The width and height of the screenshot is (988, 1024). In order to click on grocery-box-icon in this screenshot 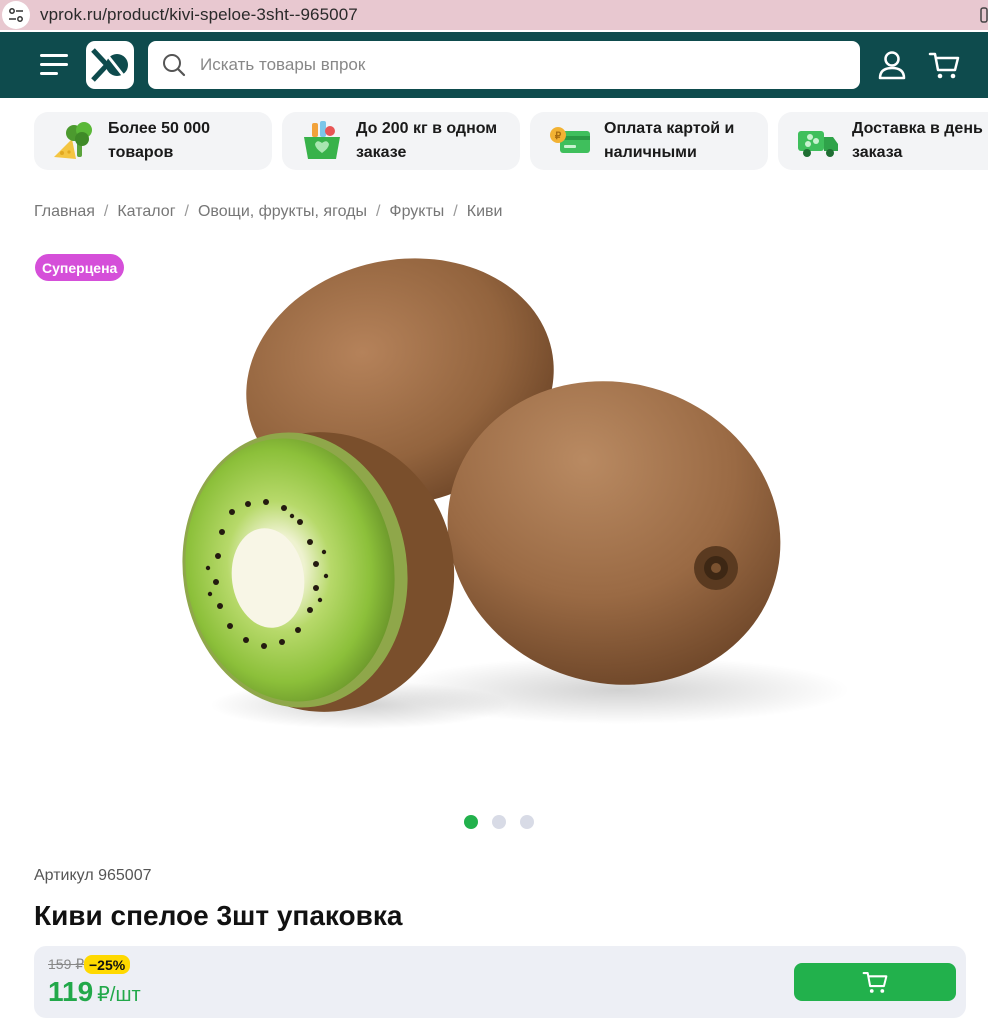, I will do `click(322, 140)`.